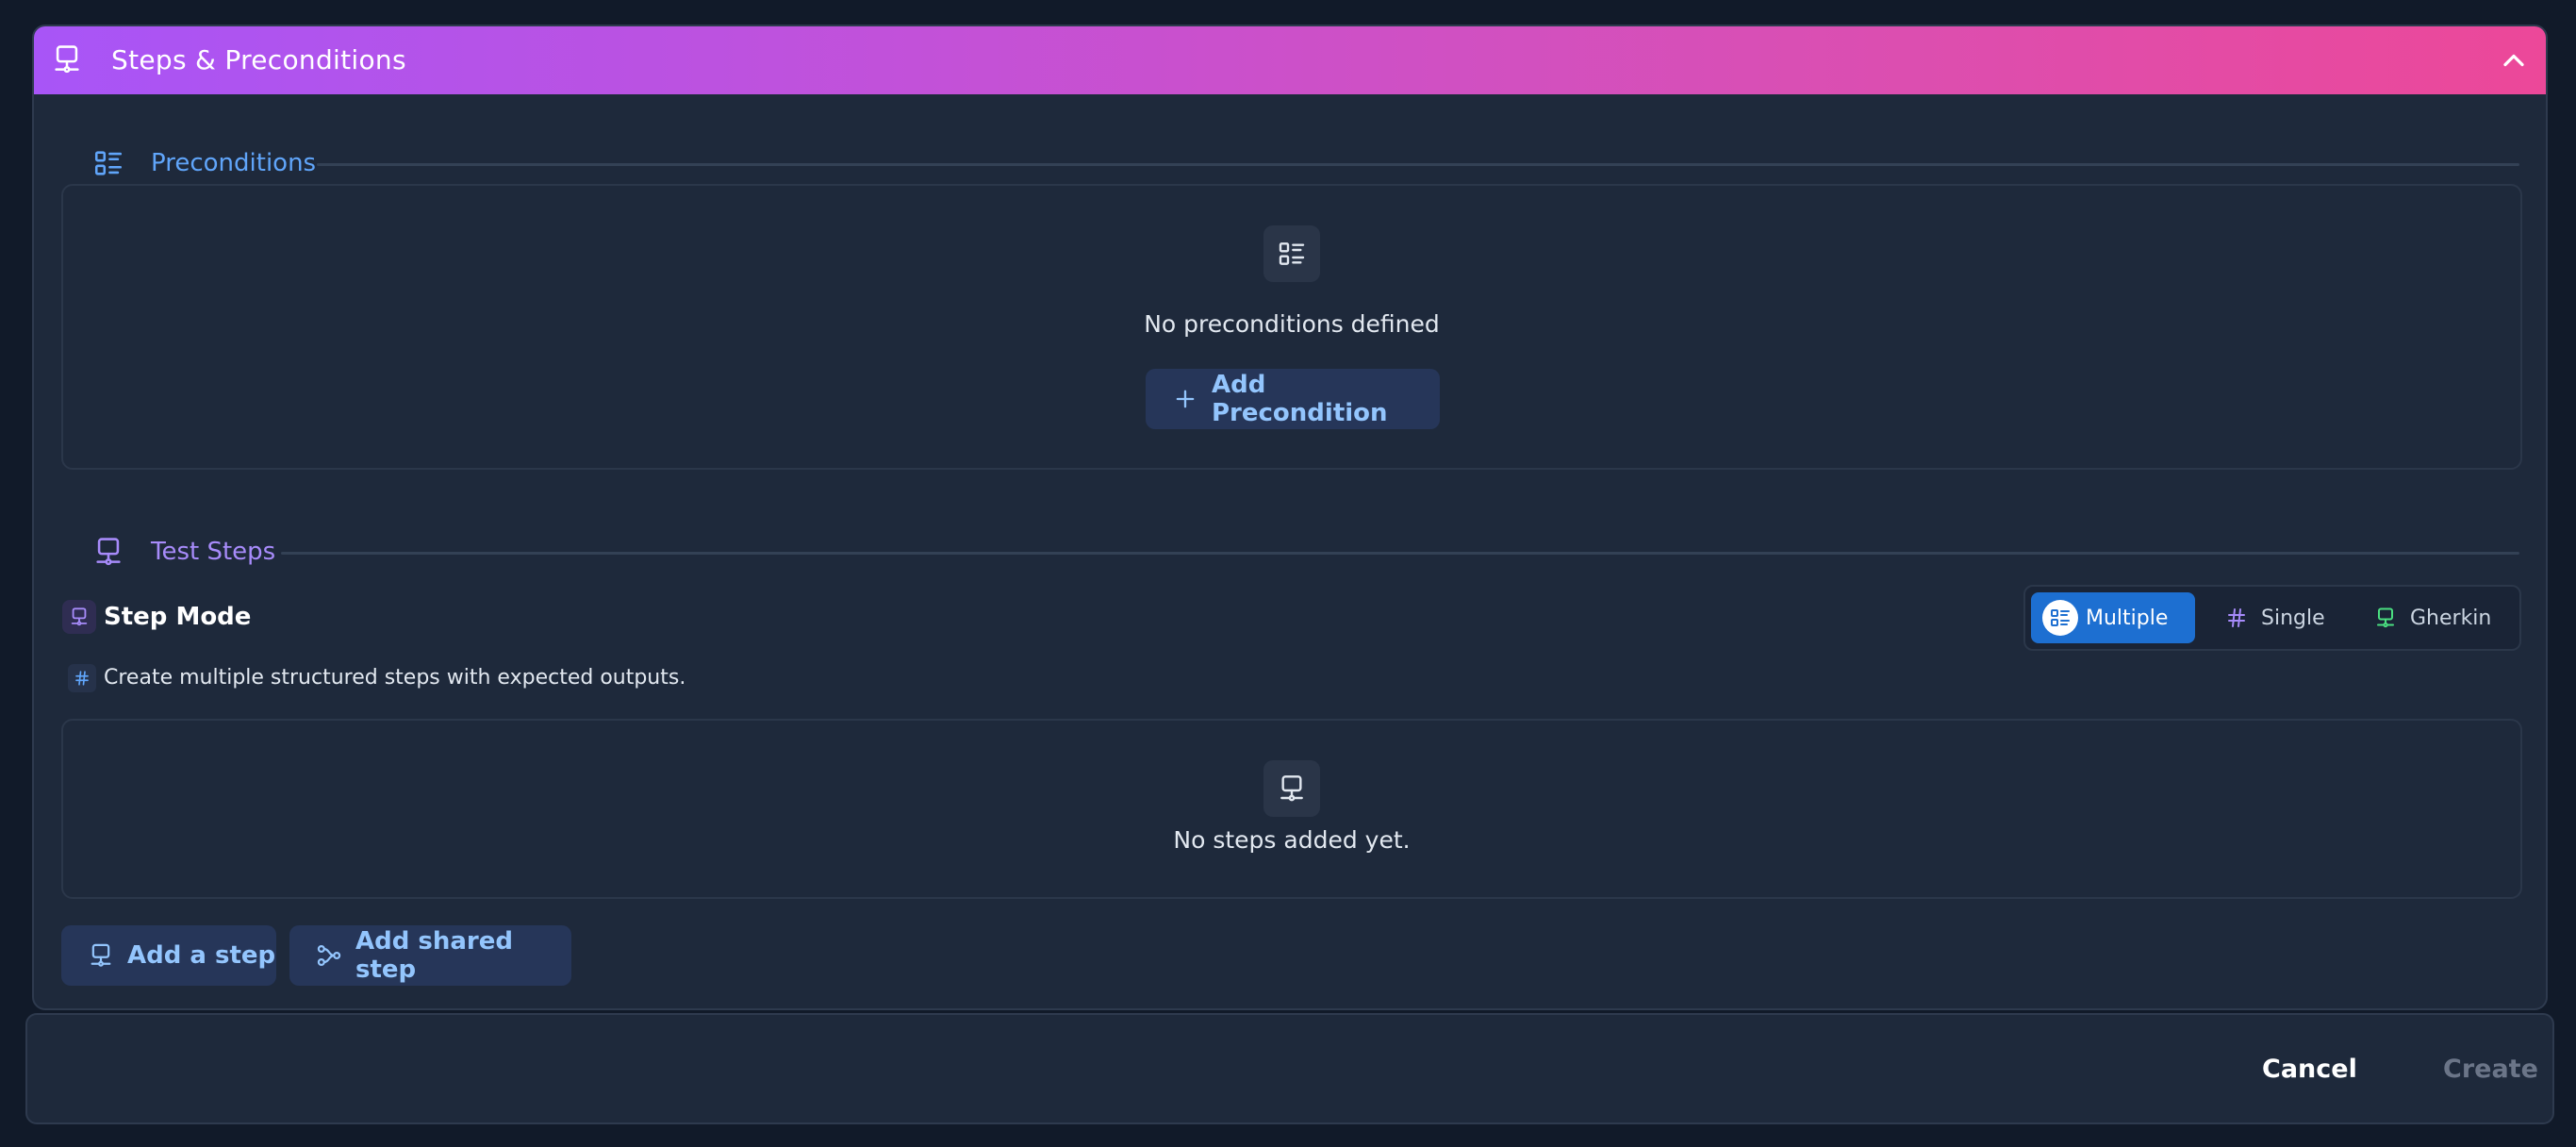  What do you see at coordinates (1292, 324) in the screenshot?
I see `preconditions-empty-text: No preconditions defined` at bounding box center [1292, 324].